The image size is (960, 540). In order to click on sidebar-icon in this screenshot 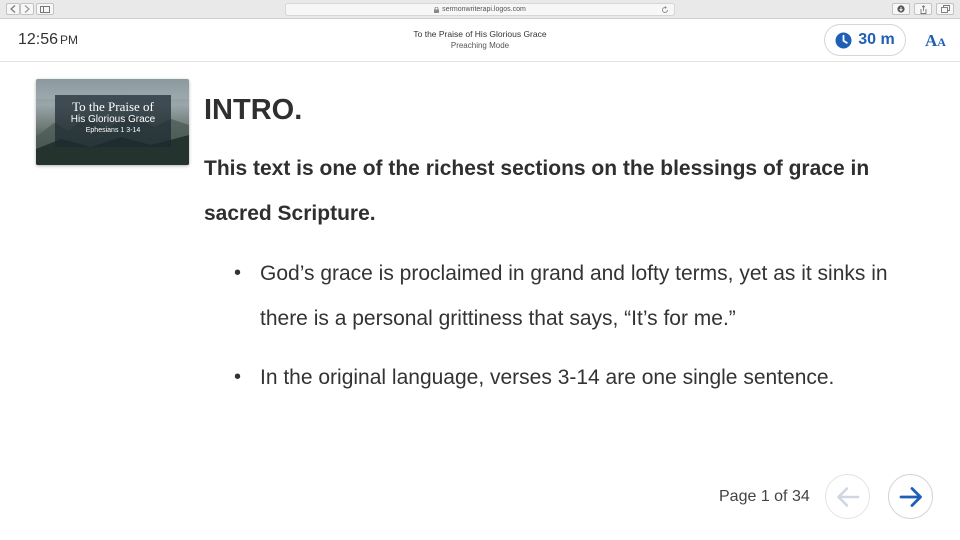, I will do `click(45, 9)`.